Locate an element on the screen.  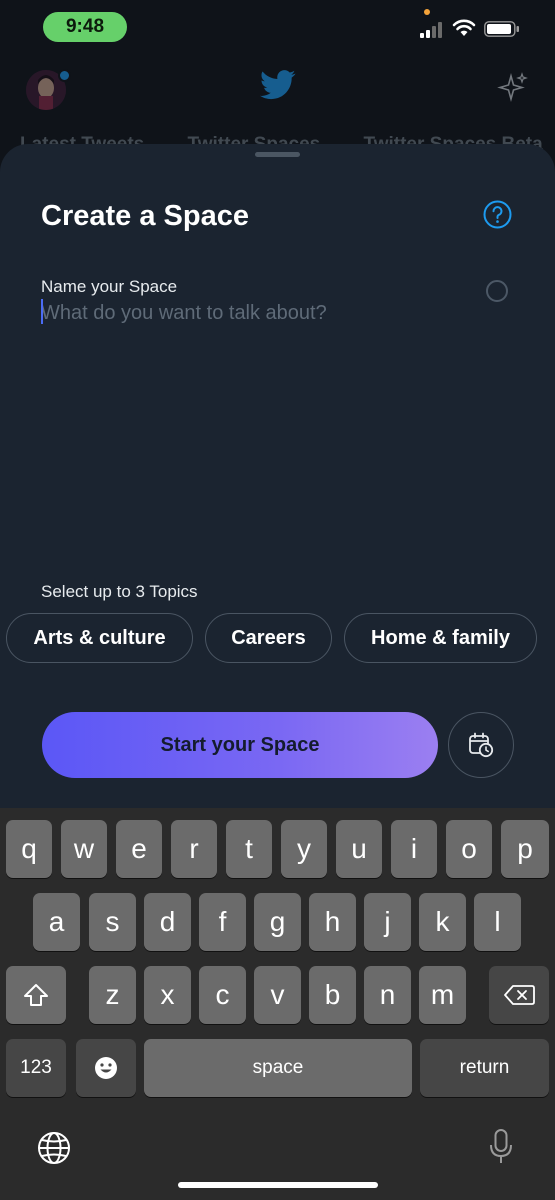
sheet-grabber is located at coordinates (277, 154).